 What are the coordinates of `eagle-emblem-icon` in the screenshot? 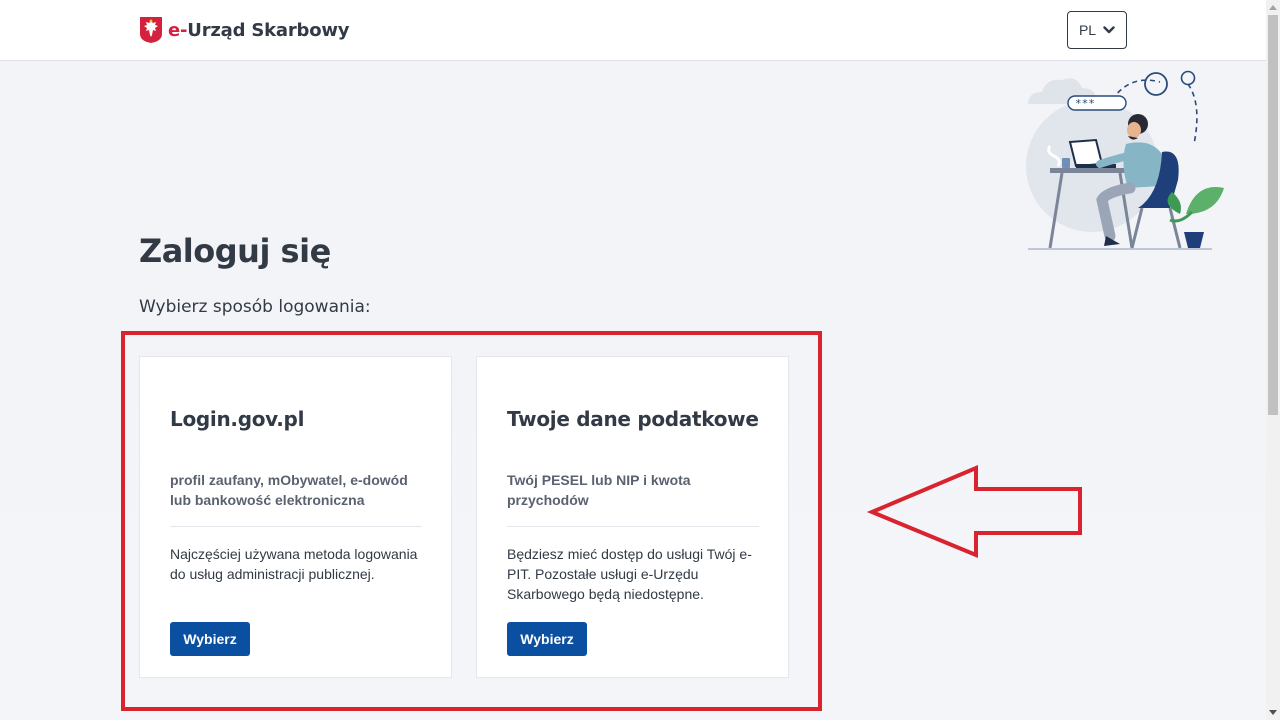 It's located at (151, 30).